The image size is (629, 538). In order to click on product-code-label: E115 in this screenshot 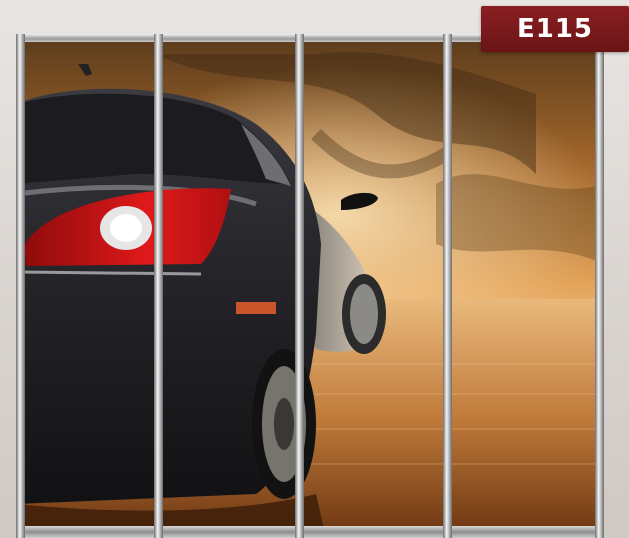, I will do `click(555, 29)`.